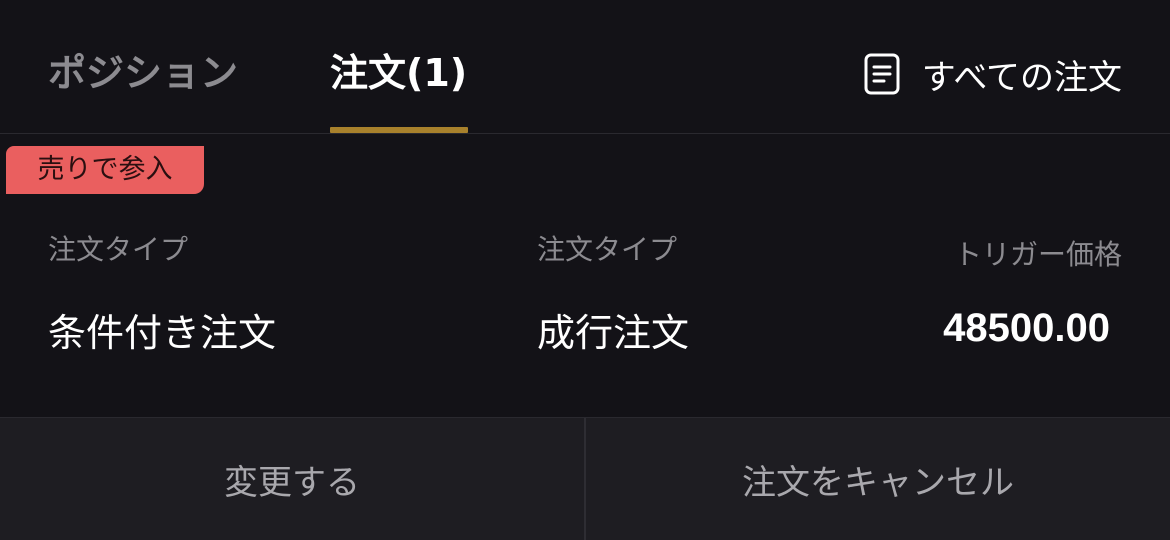 This screenshot has height=540, width=1170. What do you see at coordinates (613, 333) in the screenshot?
I see `execution-type-value: 成行注文` at bounding box center [613, 333].